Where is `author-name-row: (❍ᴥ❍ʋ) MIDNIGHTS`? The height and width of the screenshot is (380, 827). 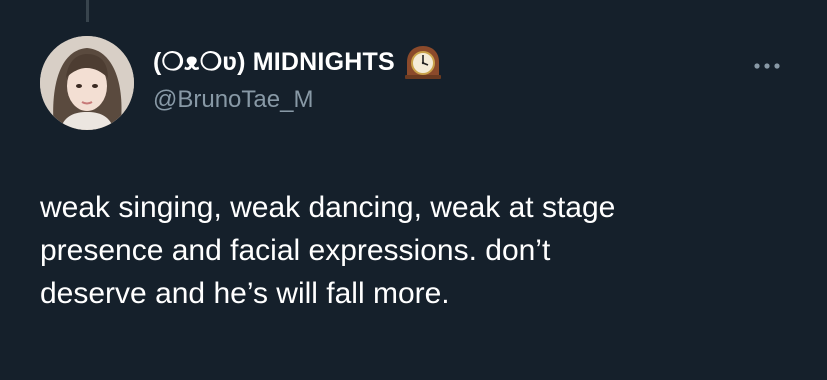 author-name-row: (❍ᴥ❍ʋ) MIDNIGHTS is located at coordinates (298, 62).